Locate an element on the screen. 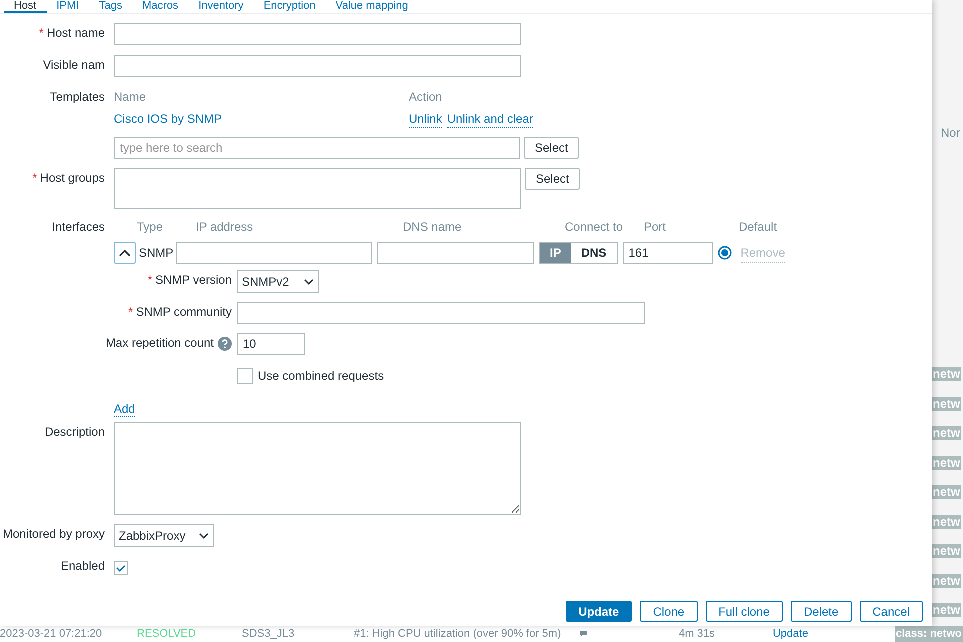 This screenshot has width=963, height=642. field-label: Monitored by proxy is located at coordinates (53, 534).